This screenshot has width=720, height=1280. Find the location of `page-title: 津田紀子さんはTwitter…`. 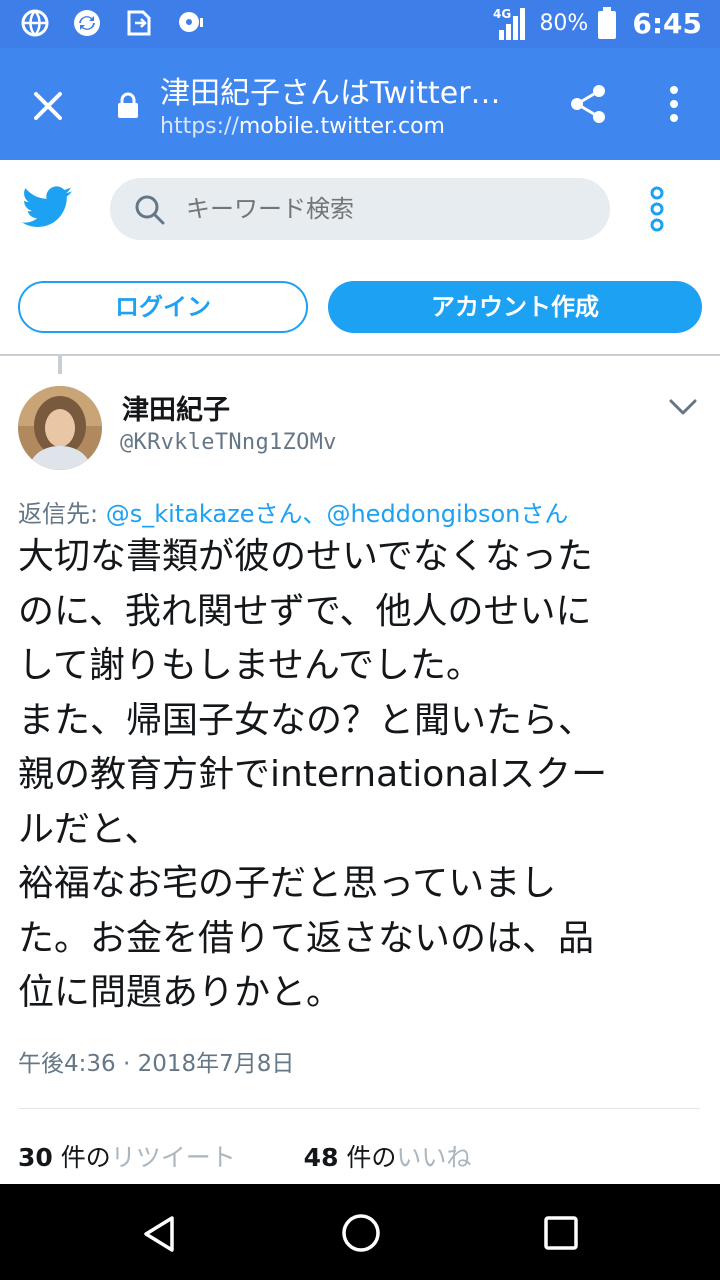

page-title: 津田紀子さんはTwitter… is located at coordinates (330, 93).